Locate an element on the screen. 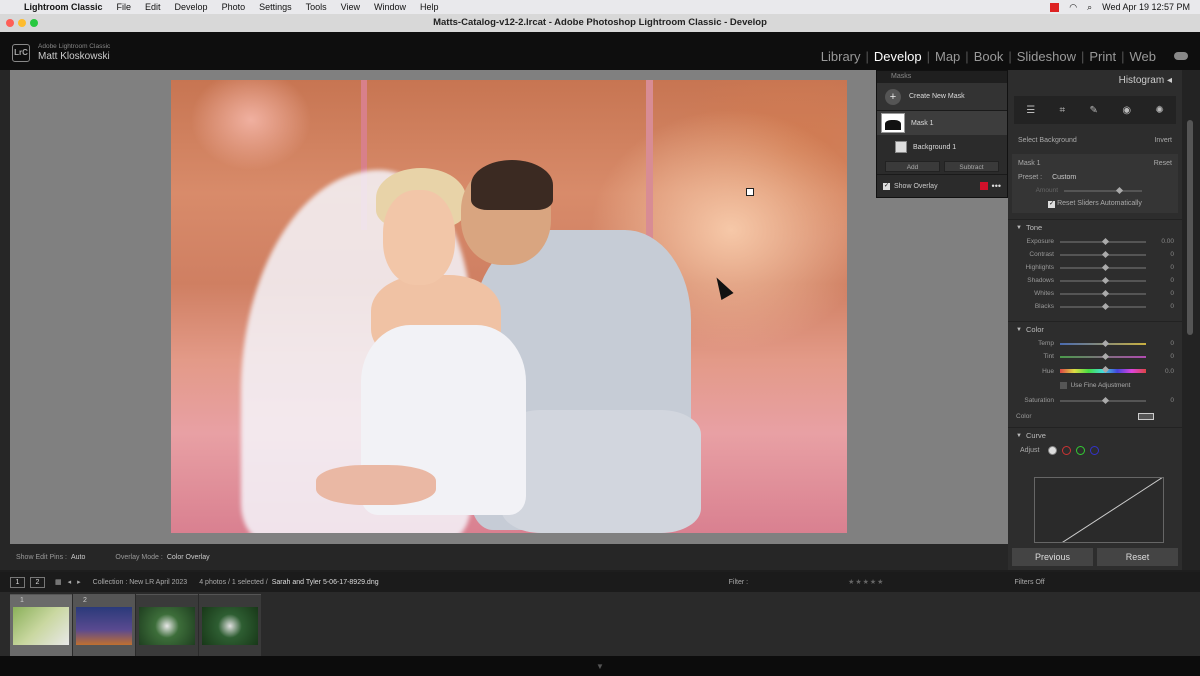 The width and height of the screenshot is (1200, 676). primary-window-button: 1 is located at coordinates (17, 582).